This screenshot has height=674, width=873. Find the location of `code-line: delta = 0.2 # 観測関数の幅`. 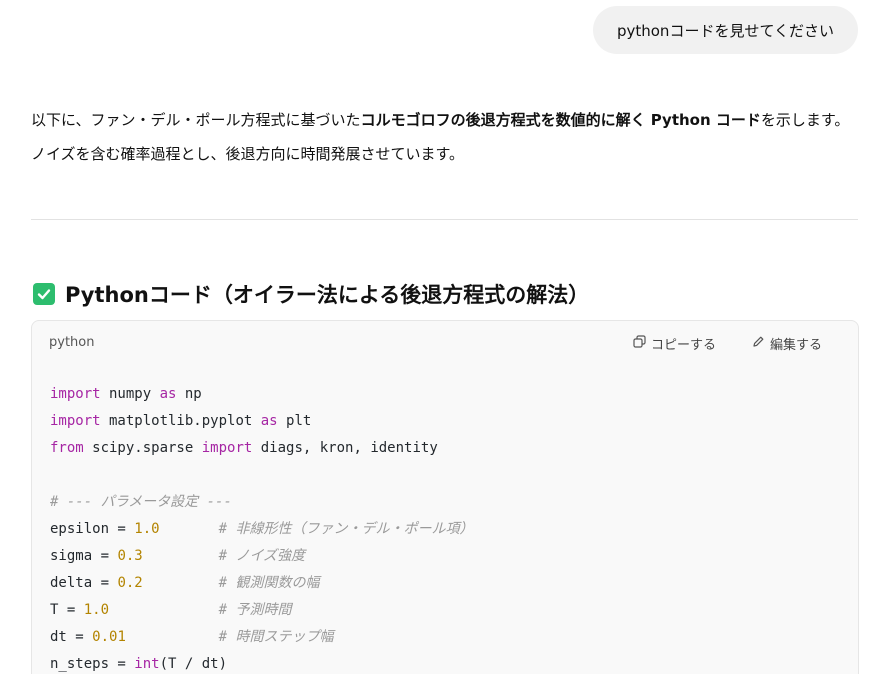

code-line: delta = 0.2 # 観測関数の幅 is located at coordinates (261, 583).